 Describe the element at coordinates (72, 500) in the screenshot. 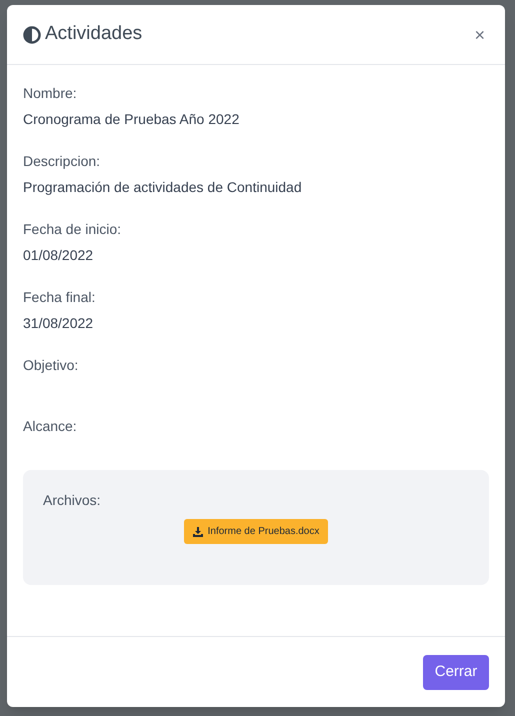

I see `files-label: Archivos:` at that location.